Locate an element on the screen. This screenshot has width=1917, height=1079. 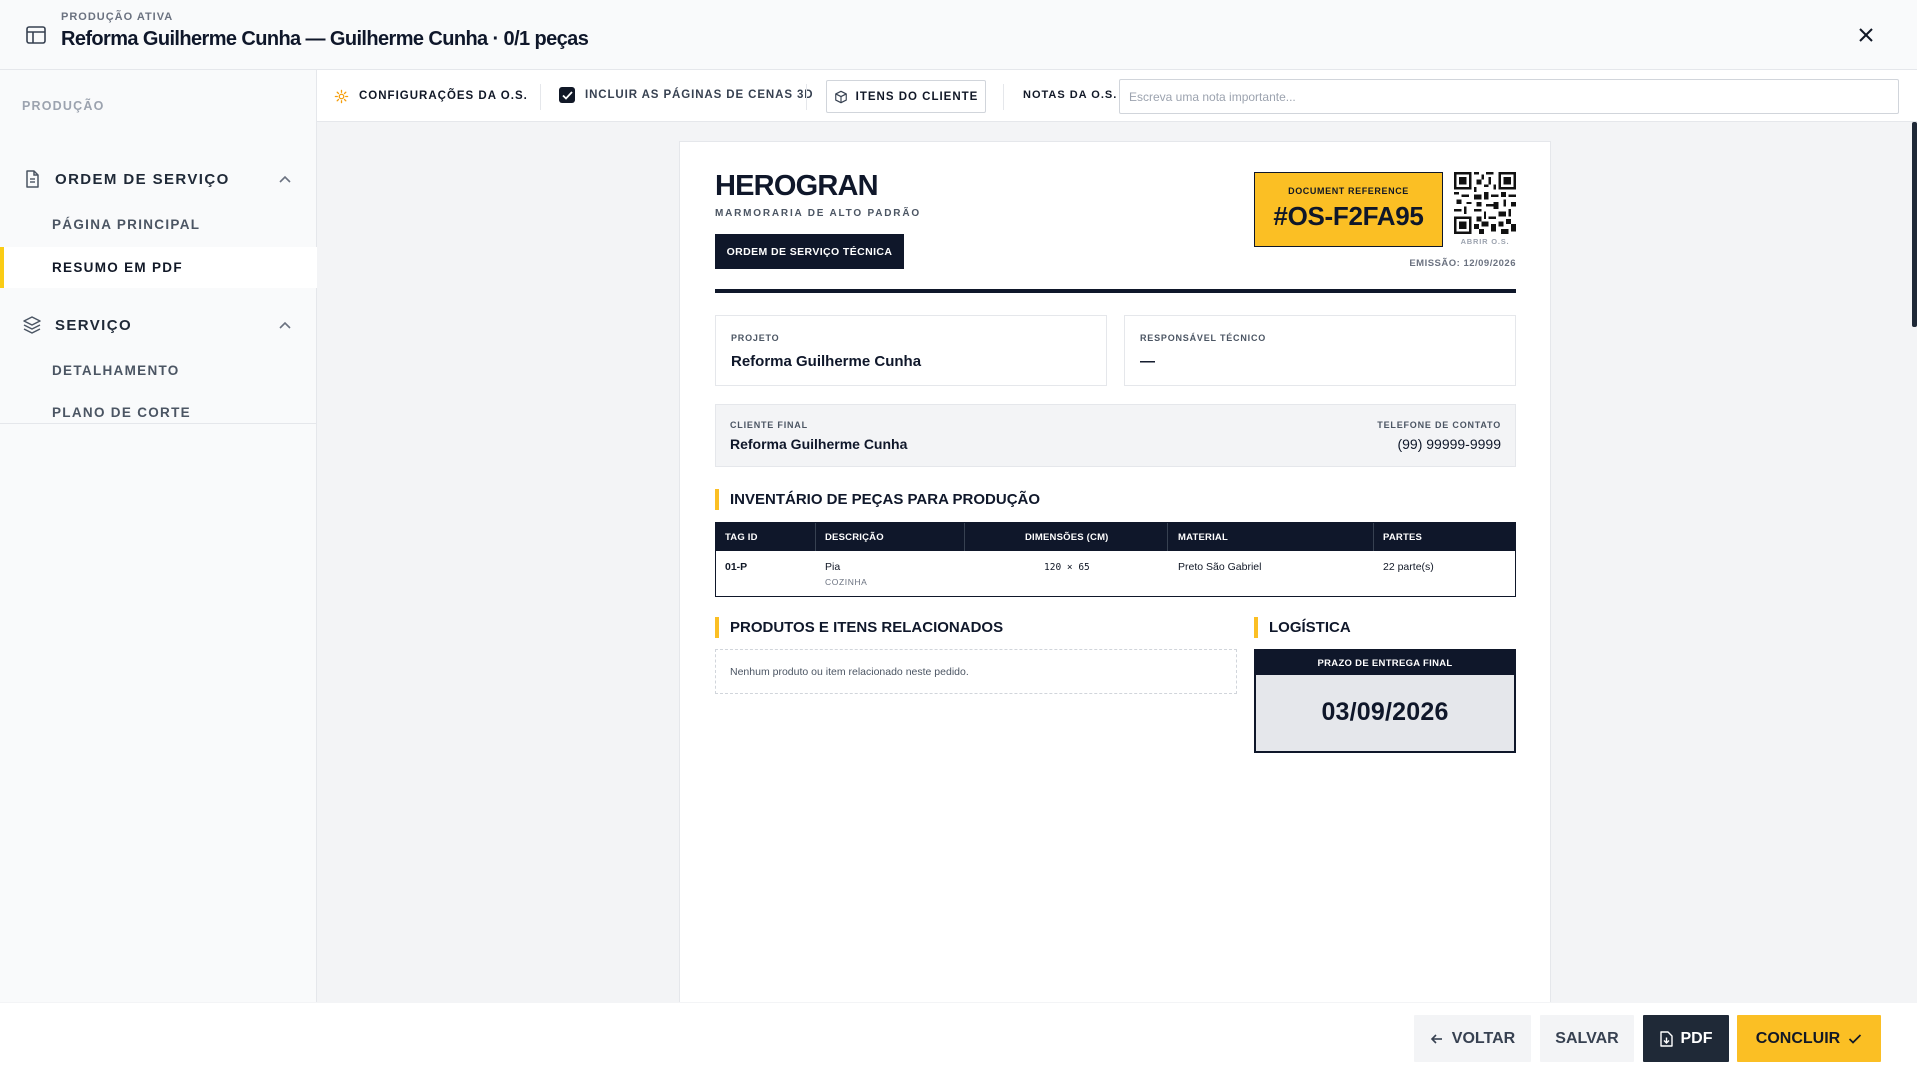
pdf-label: PDF is located at coordinates (1696, 1038).